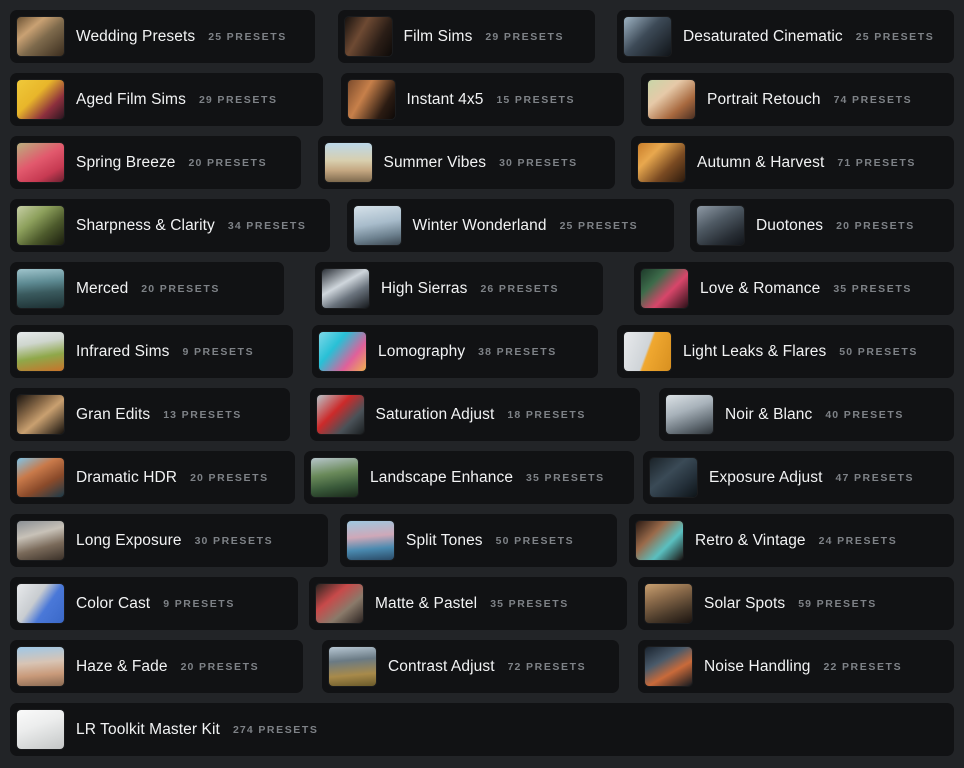  What do you see at coordinates (466, 36) in the screenshot?
I see `preset-collection-card: Film Sims 29 PRESETS` at bounding box center [466, 36].